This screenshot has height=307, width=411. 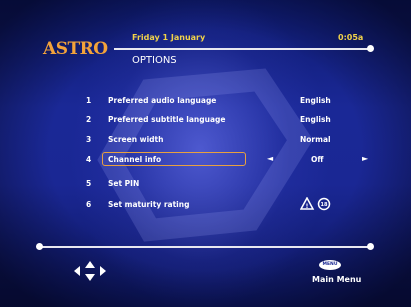 What do you see at coordinates (270, 158) in the screenshot?
I see `arrow-left-icon: ◄` at bounding box center [270, 158].